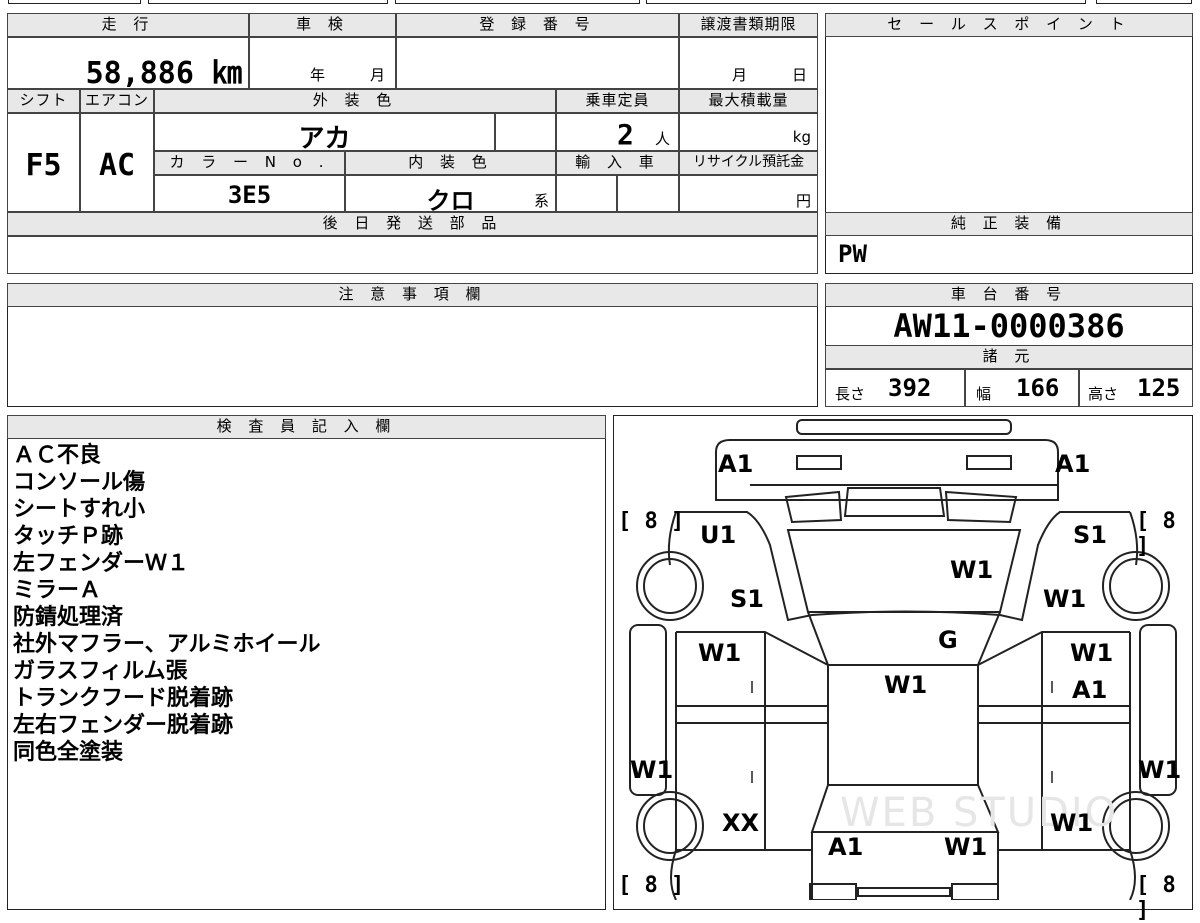  What do you see at coordinates (1009, 25) in the screenshot?
I see `sales-point-label: セ ー ル ス ポ イ ン ト` at bounding box center [1009, 25].